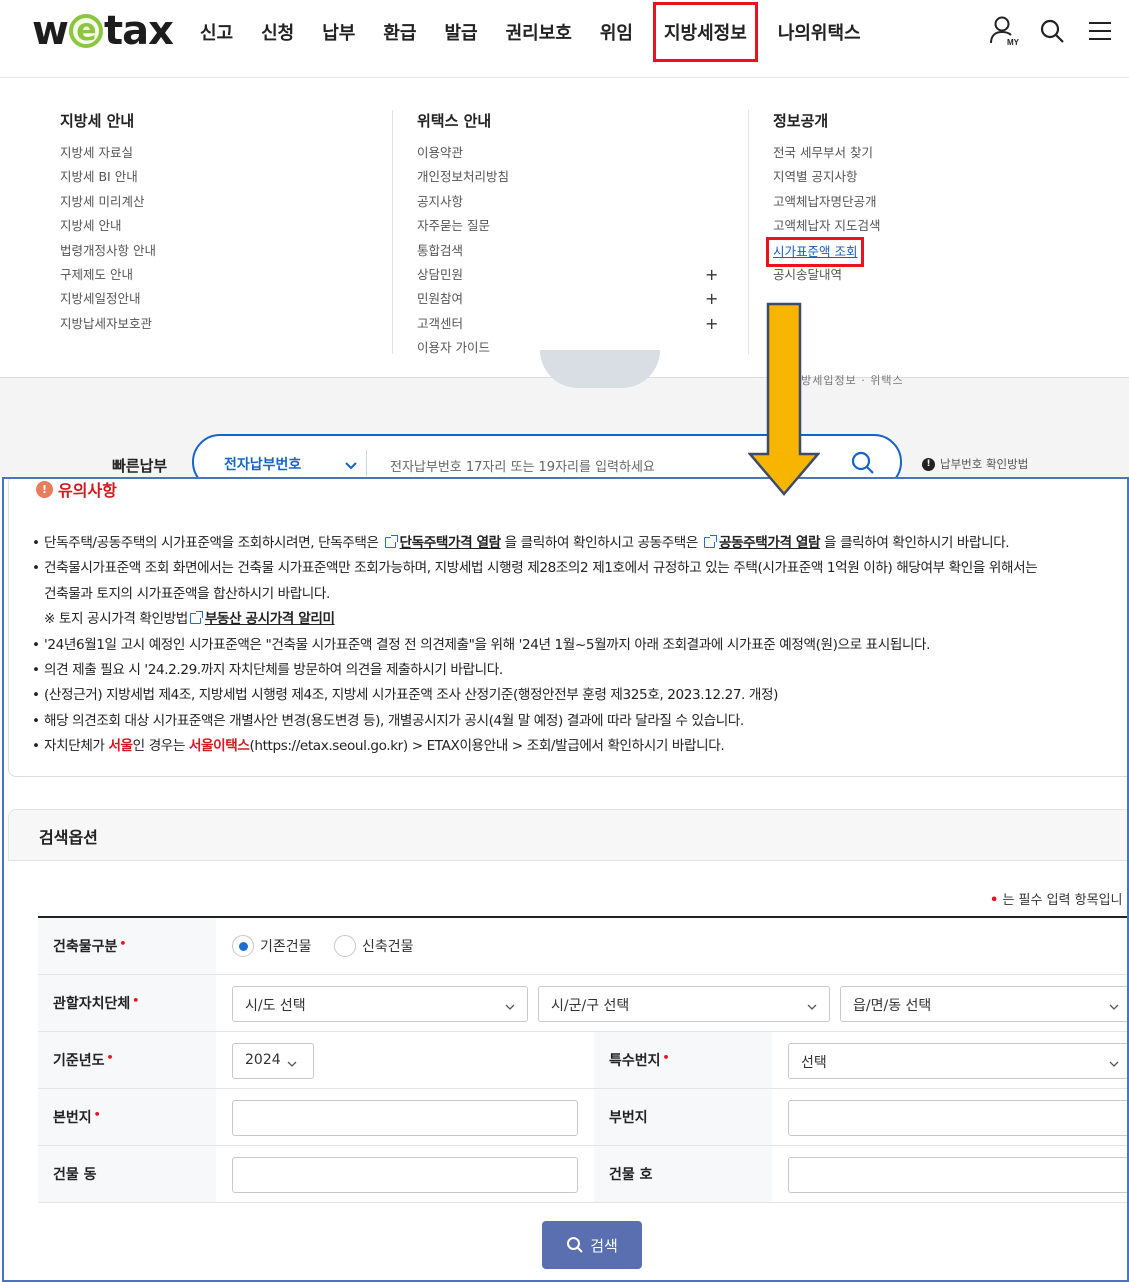  Describe the element at coordinates (85, 31) in the screenshot. I see `logo-e-mark: e` at that location.